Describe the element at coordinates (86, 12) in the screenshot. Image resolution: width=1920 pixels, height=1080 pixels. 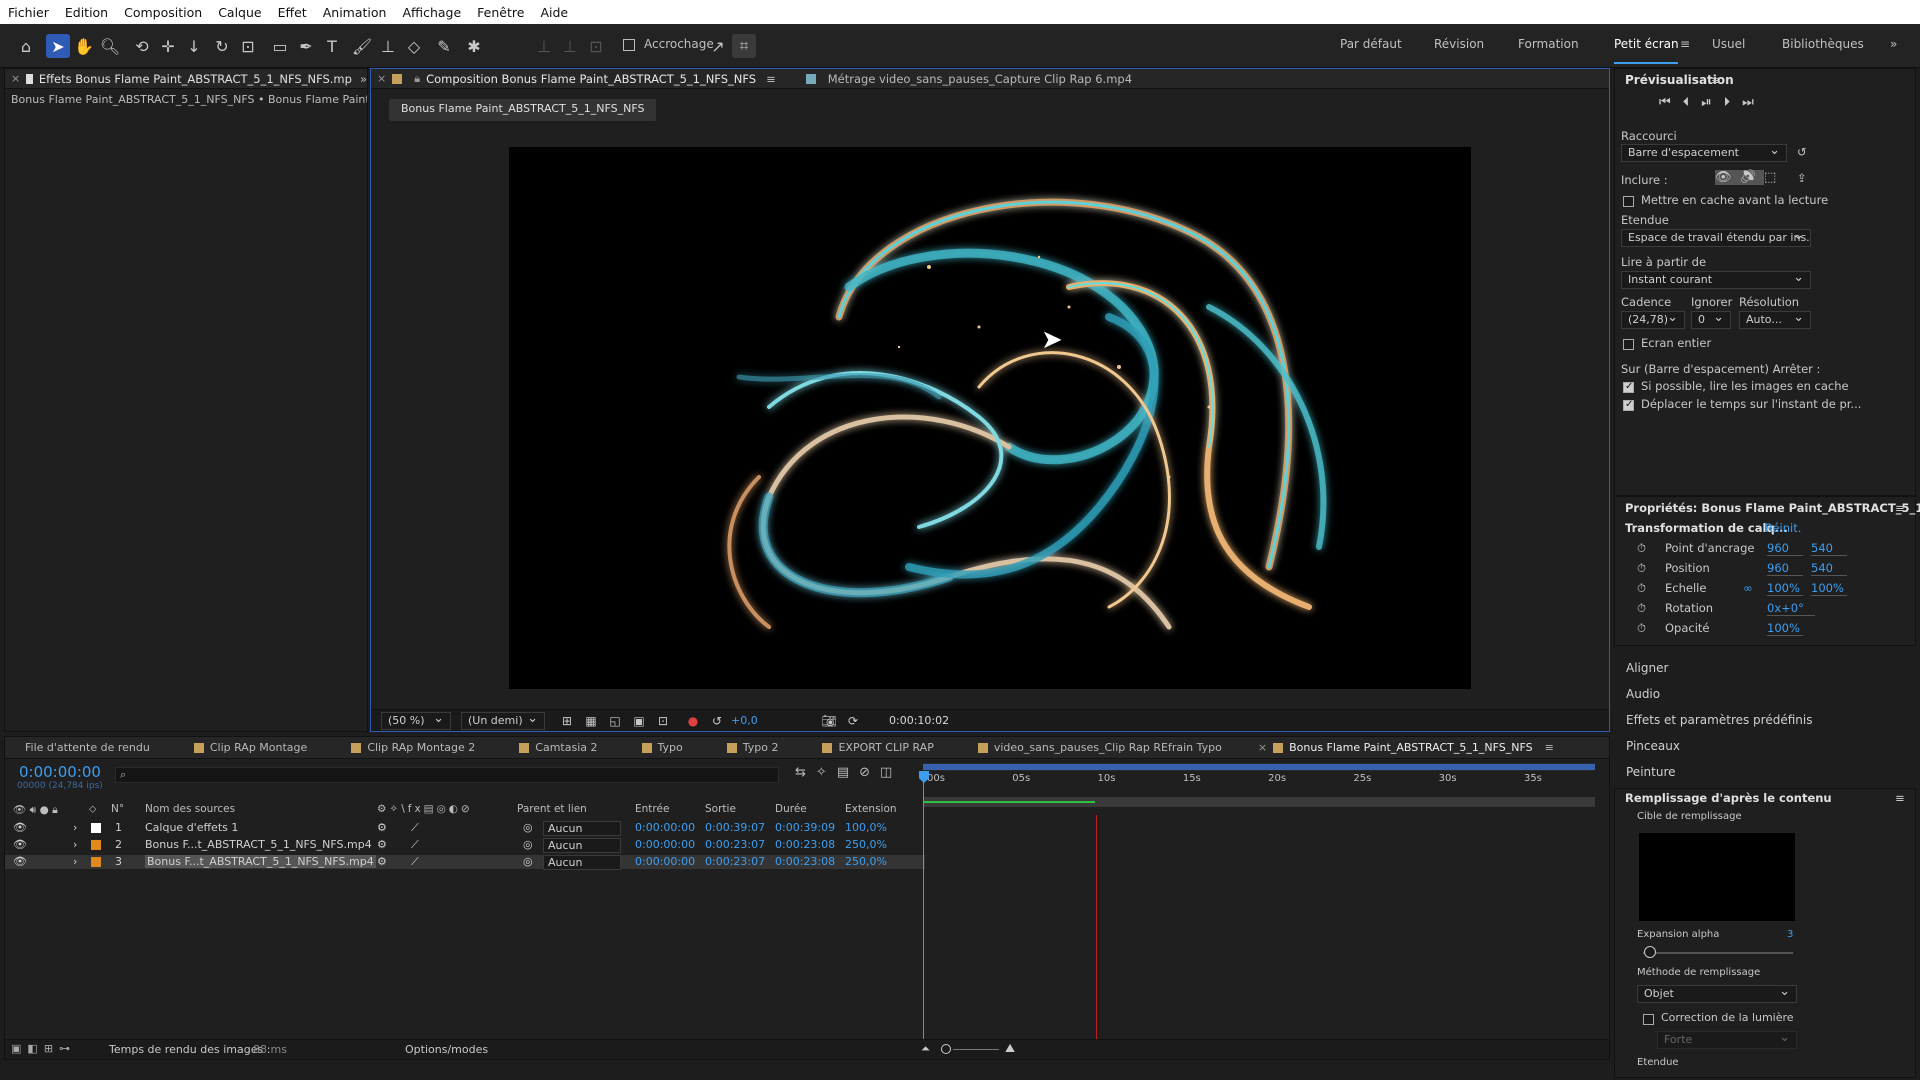
I see `menu-edition: Edition` at that location.